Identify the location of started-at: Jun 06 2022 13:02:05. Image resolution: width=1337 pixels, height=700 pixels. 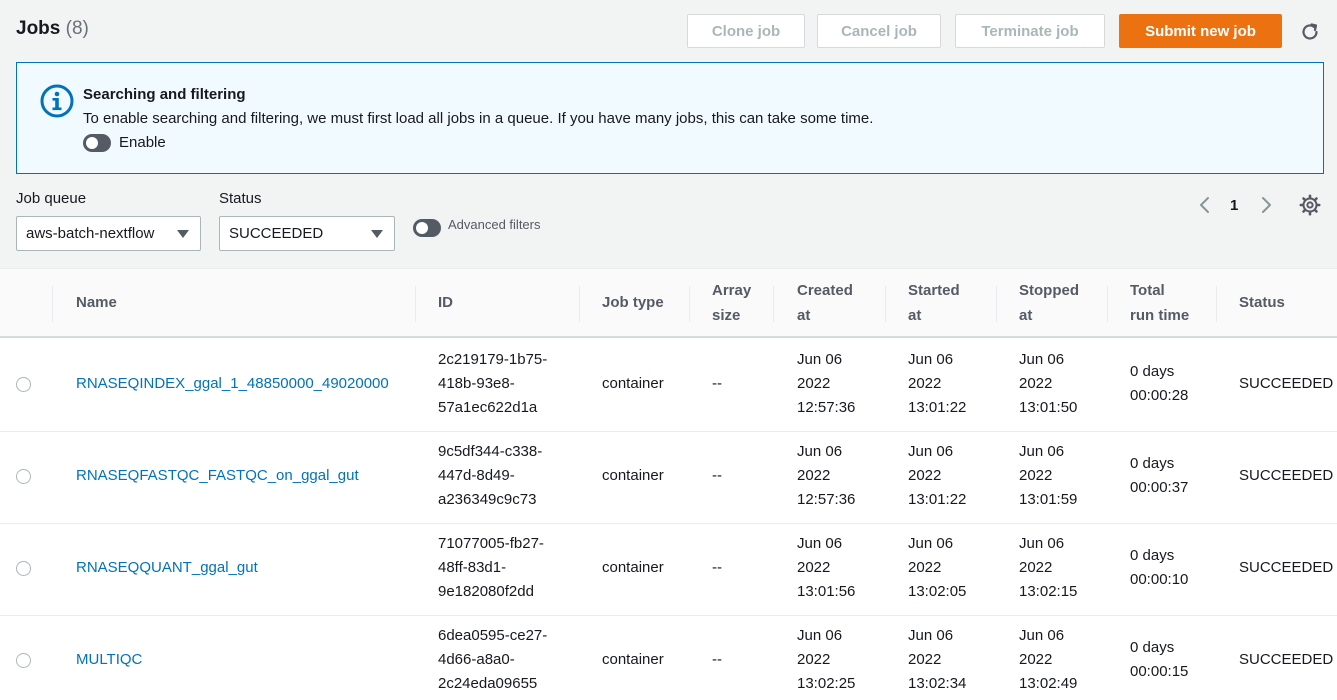
(937, 567).